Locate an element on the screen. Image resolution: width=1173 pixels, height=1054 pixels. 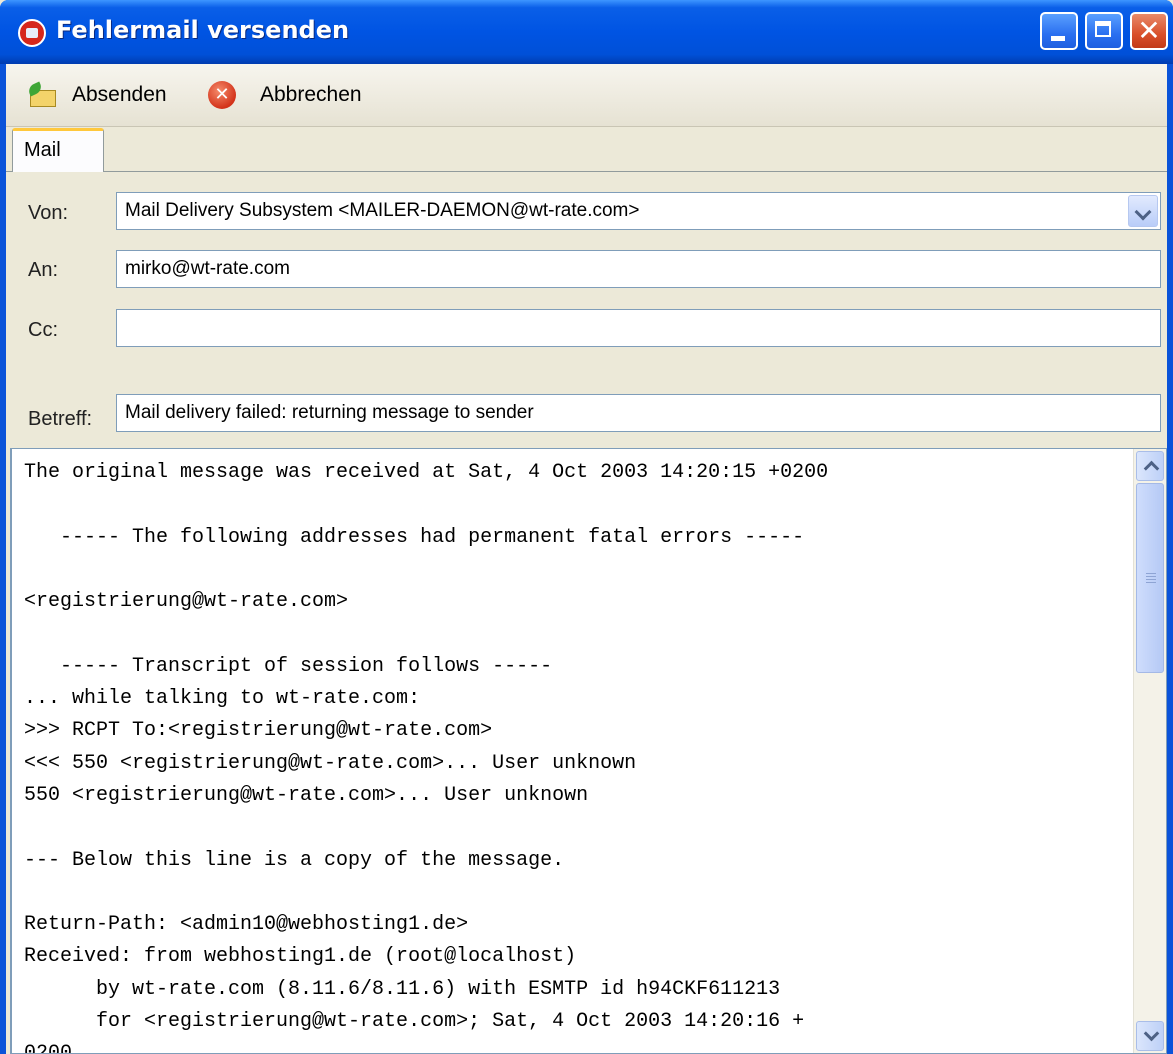
scroll-up-icon is located at coordinates (1150, 466).